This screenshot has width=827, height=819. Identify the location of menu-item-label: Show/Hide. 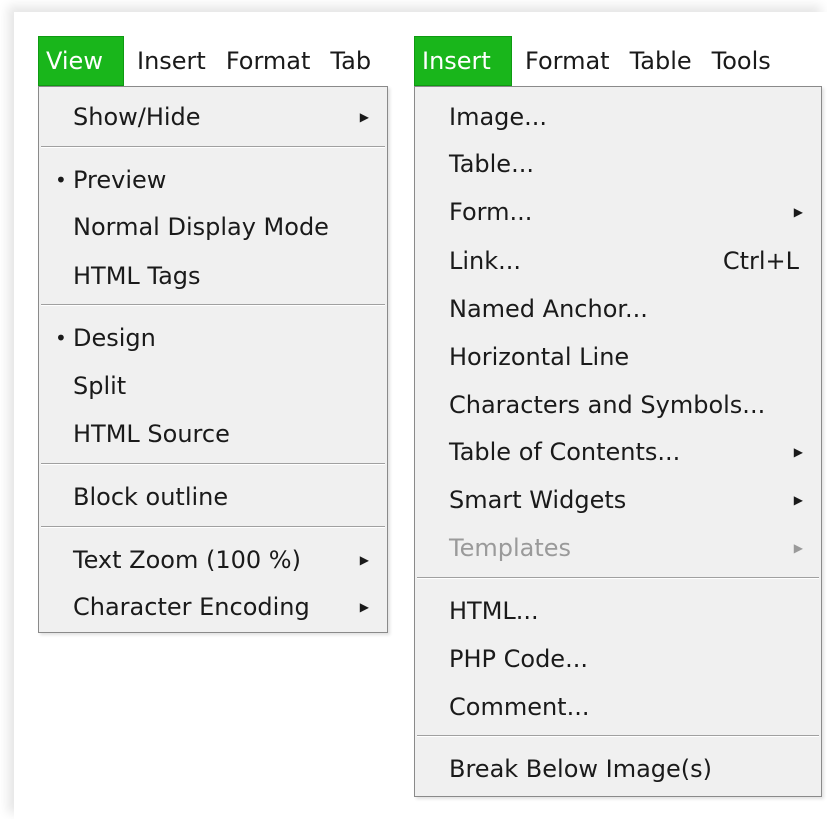
(137, 117).